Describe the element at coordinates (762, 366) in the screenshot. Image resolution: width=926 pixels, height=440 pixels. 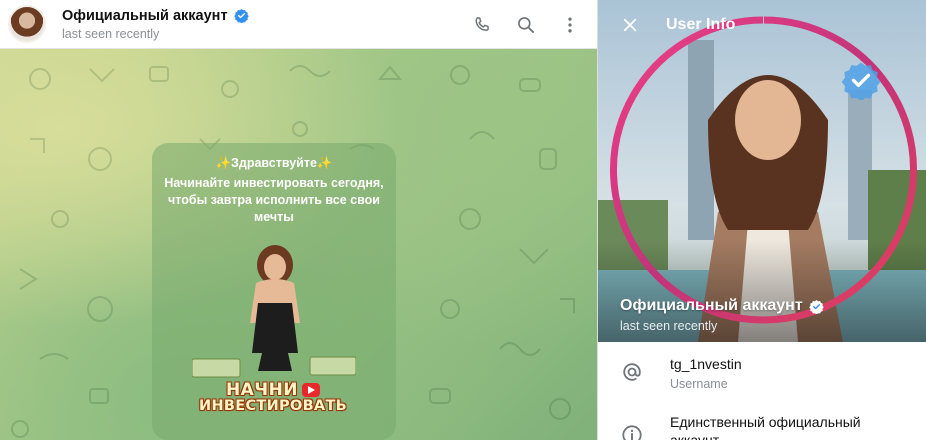
I see `username-row: tg_1nvestin Username` at that location.